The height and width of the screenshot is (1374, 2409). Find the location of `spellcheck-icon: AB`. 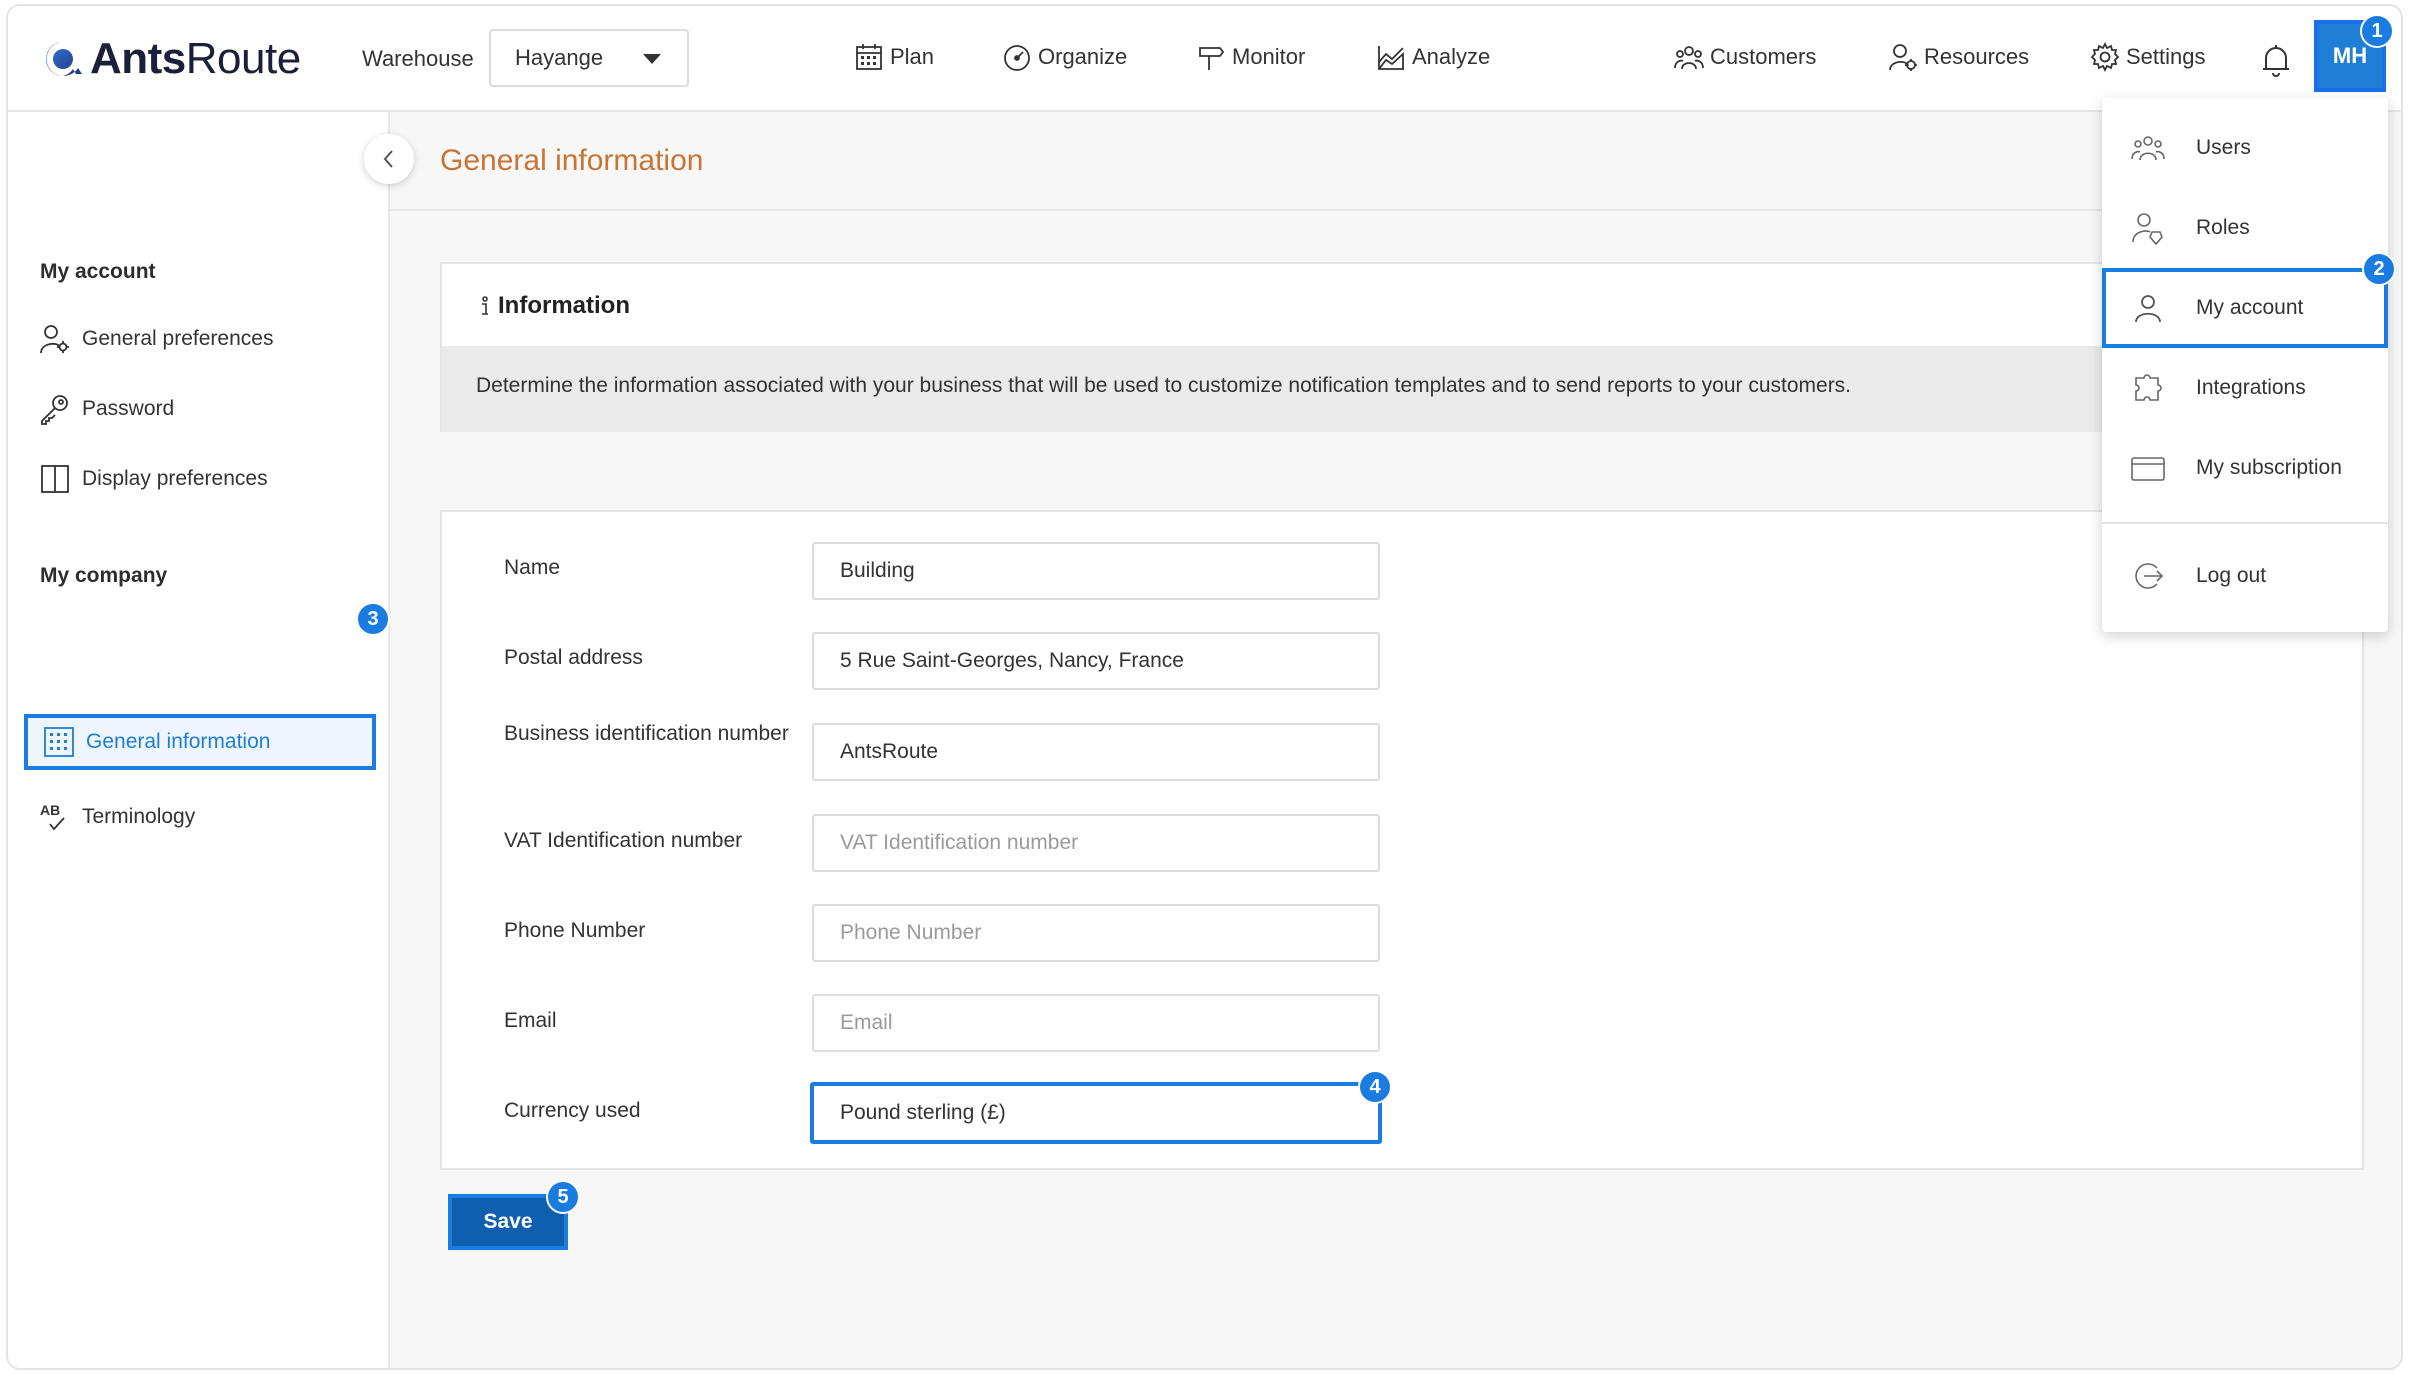

spellcheck-icon: AB is located at coordinates (52, 816).